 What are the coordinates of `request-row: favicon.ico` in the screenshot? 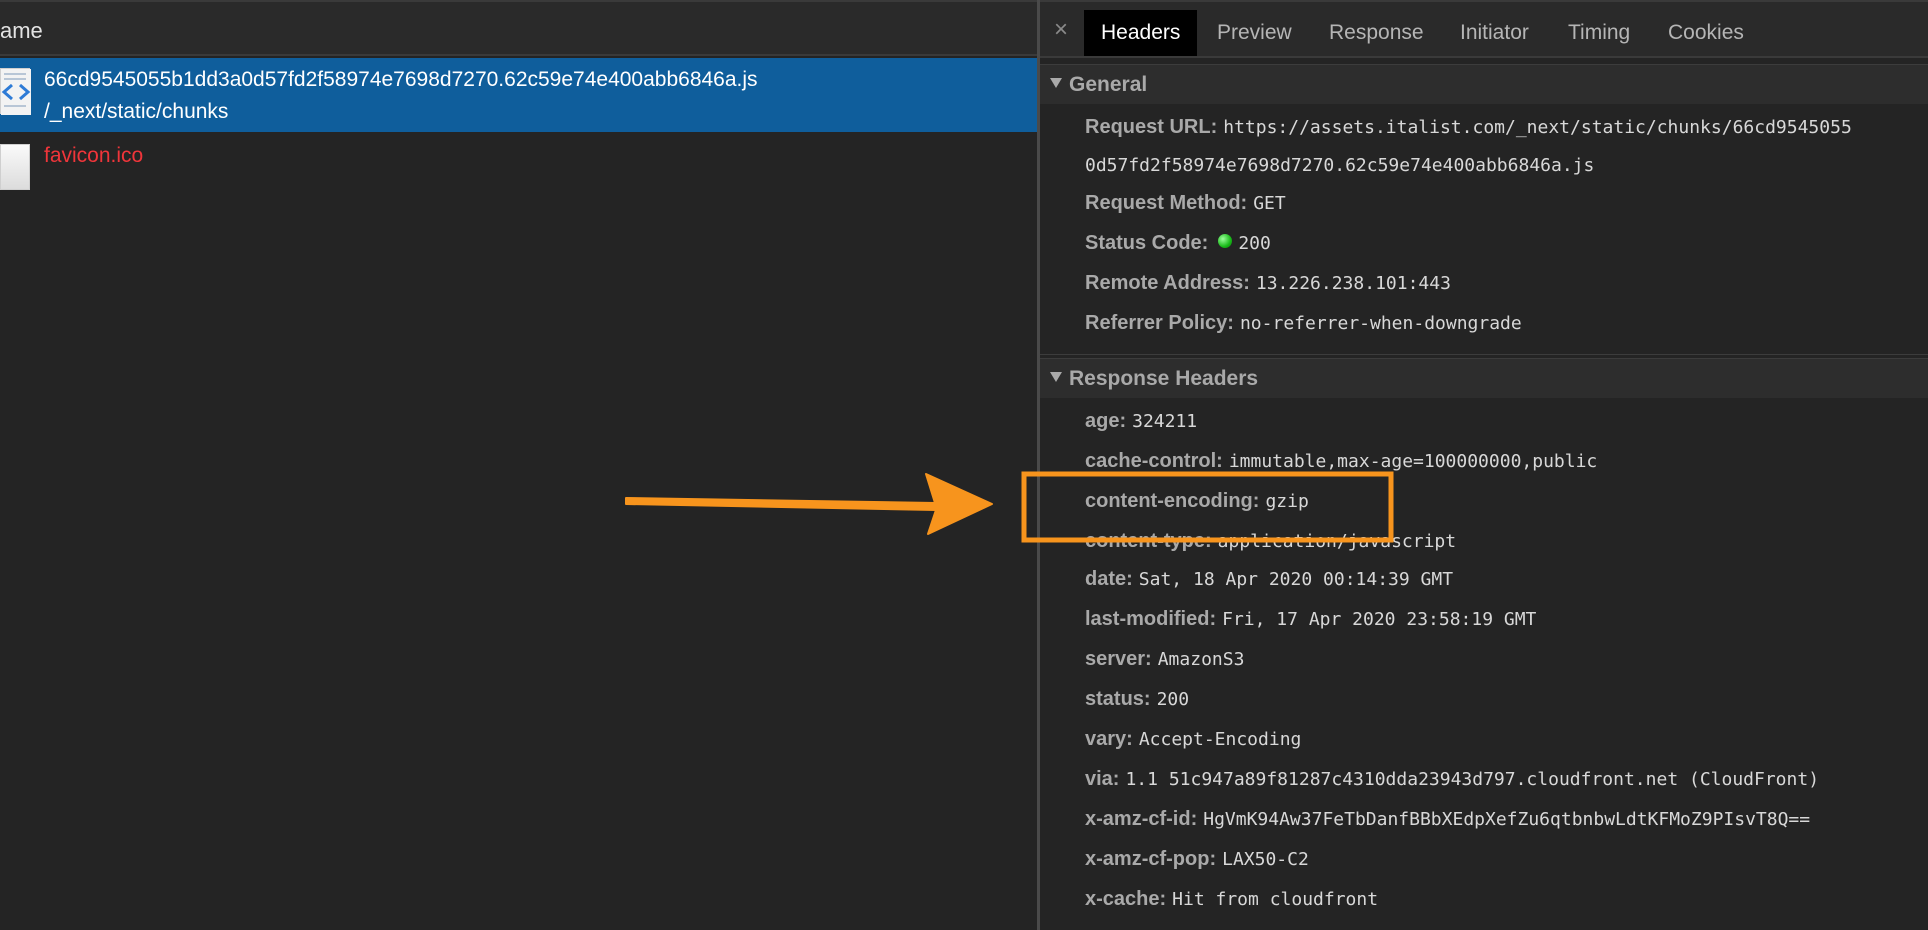 It's located at (518, 164).